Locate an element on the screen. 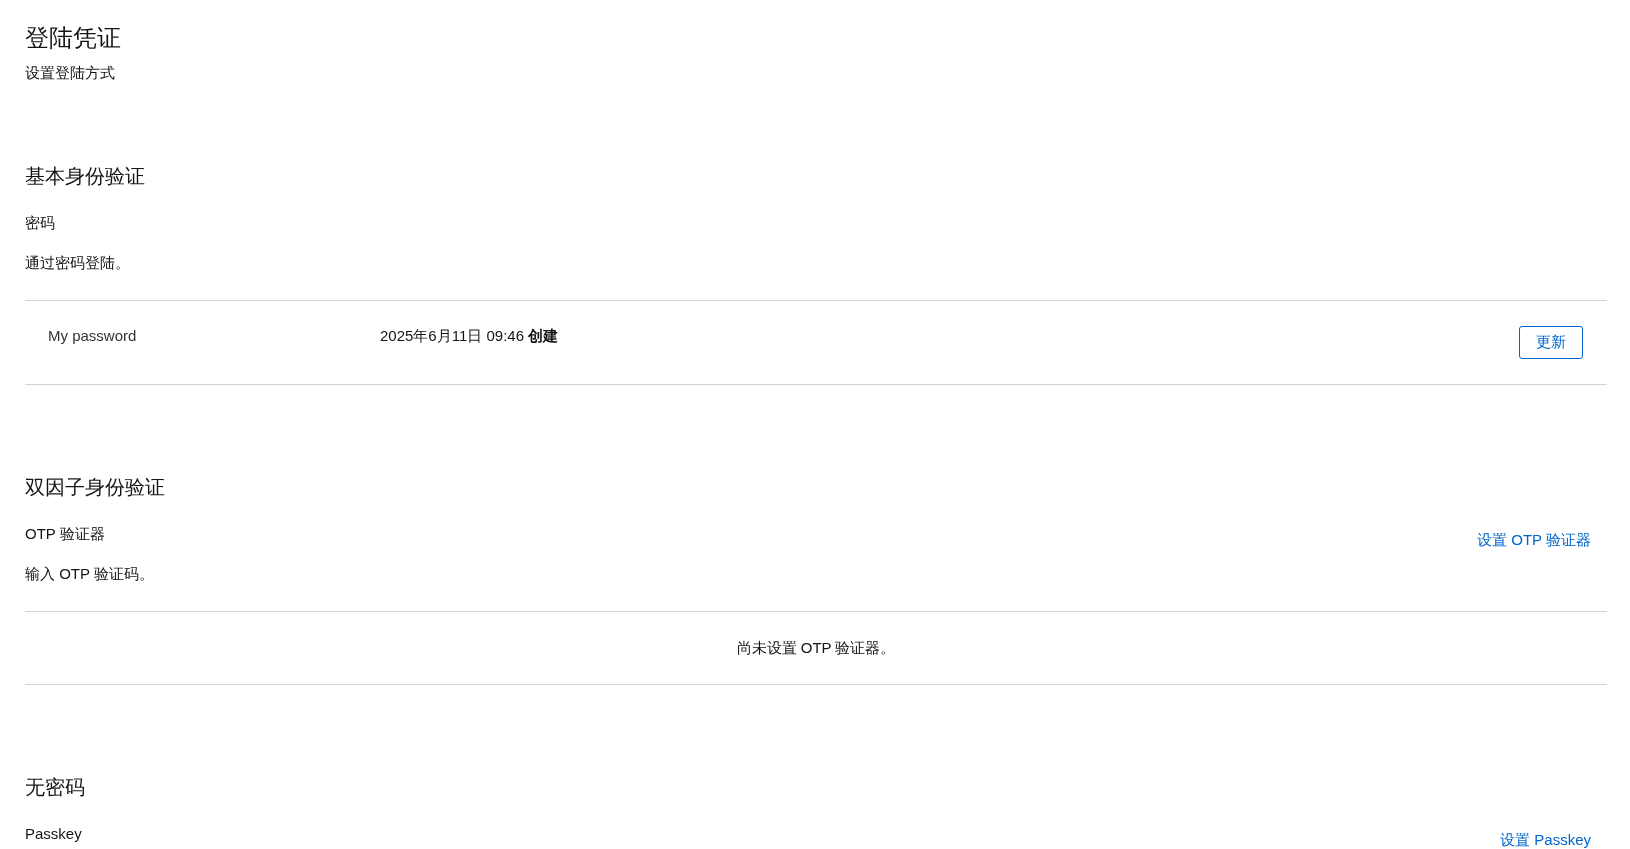 The height and width of the screenshot is (849, 1630). credential-label: My password is located at coordinates (93, 336).